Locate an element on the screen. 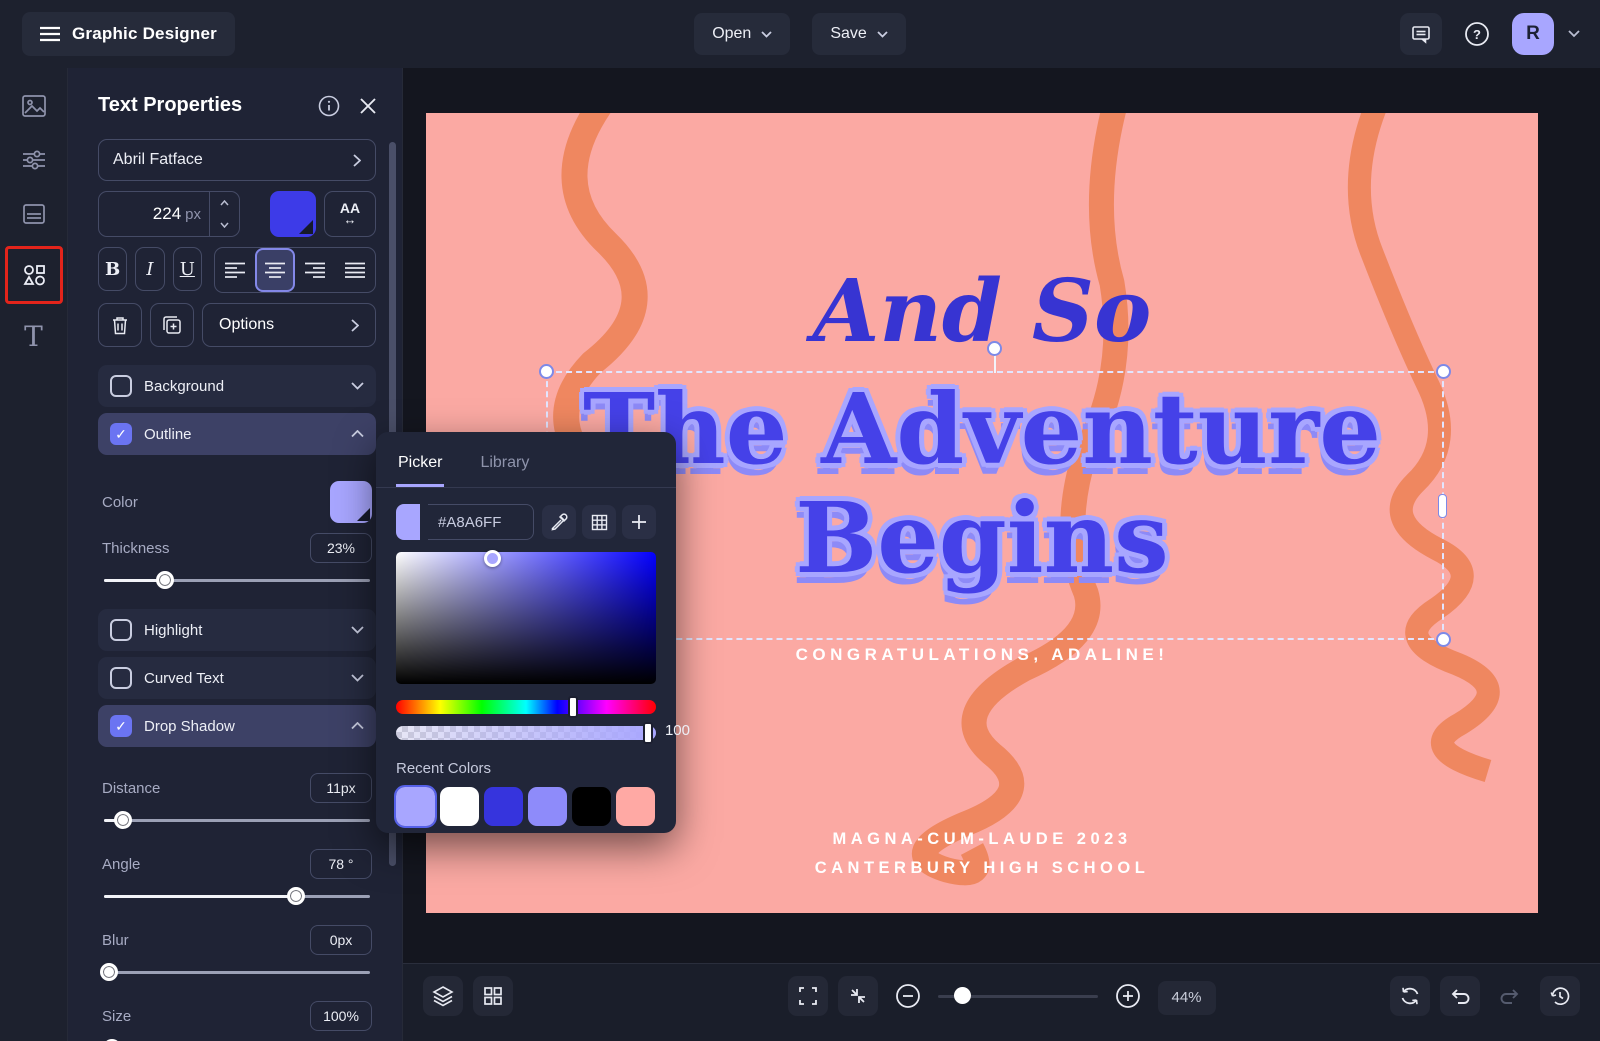 The image size is (1600, 1041). background-checkbox is located at coordinates (121, 386).